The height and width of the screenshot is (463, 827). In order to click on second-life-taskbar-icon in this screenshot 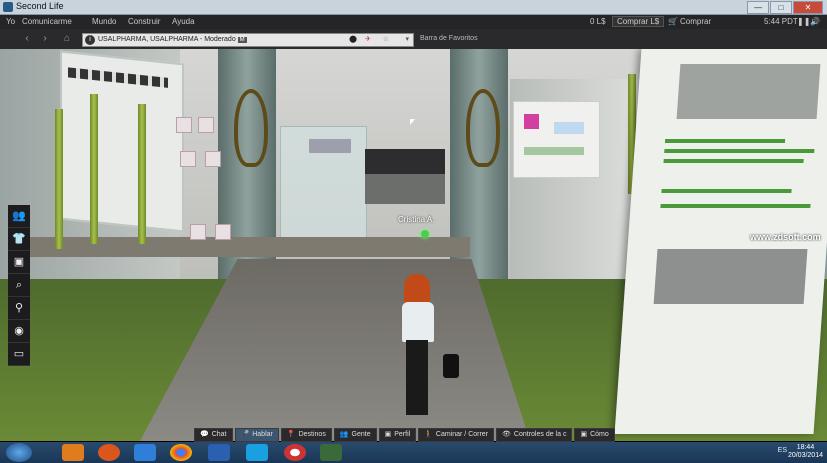, I will do `click(331, 452)`.